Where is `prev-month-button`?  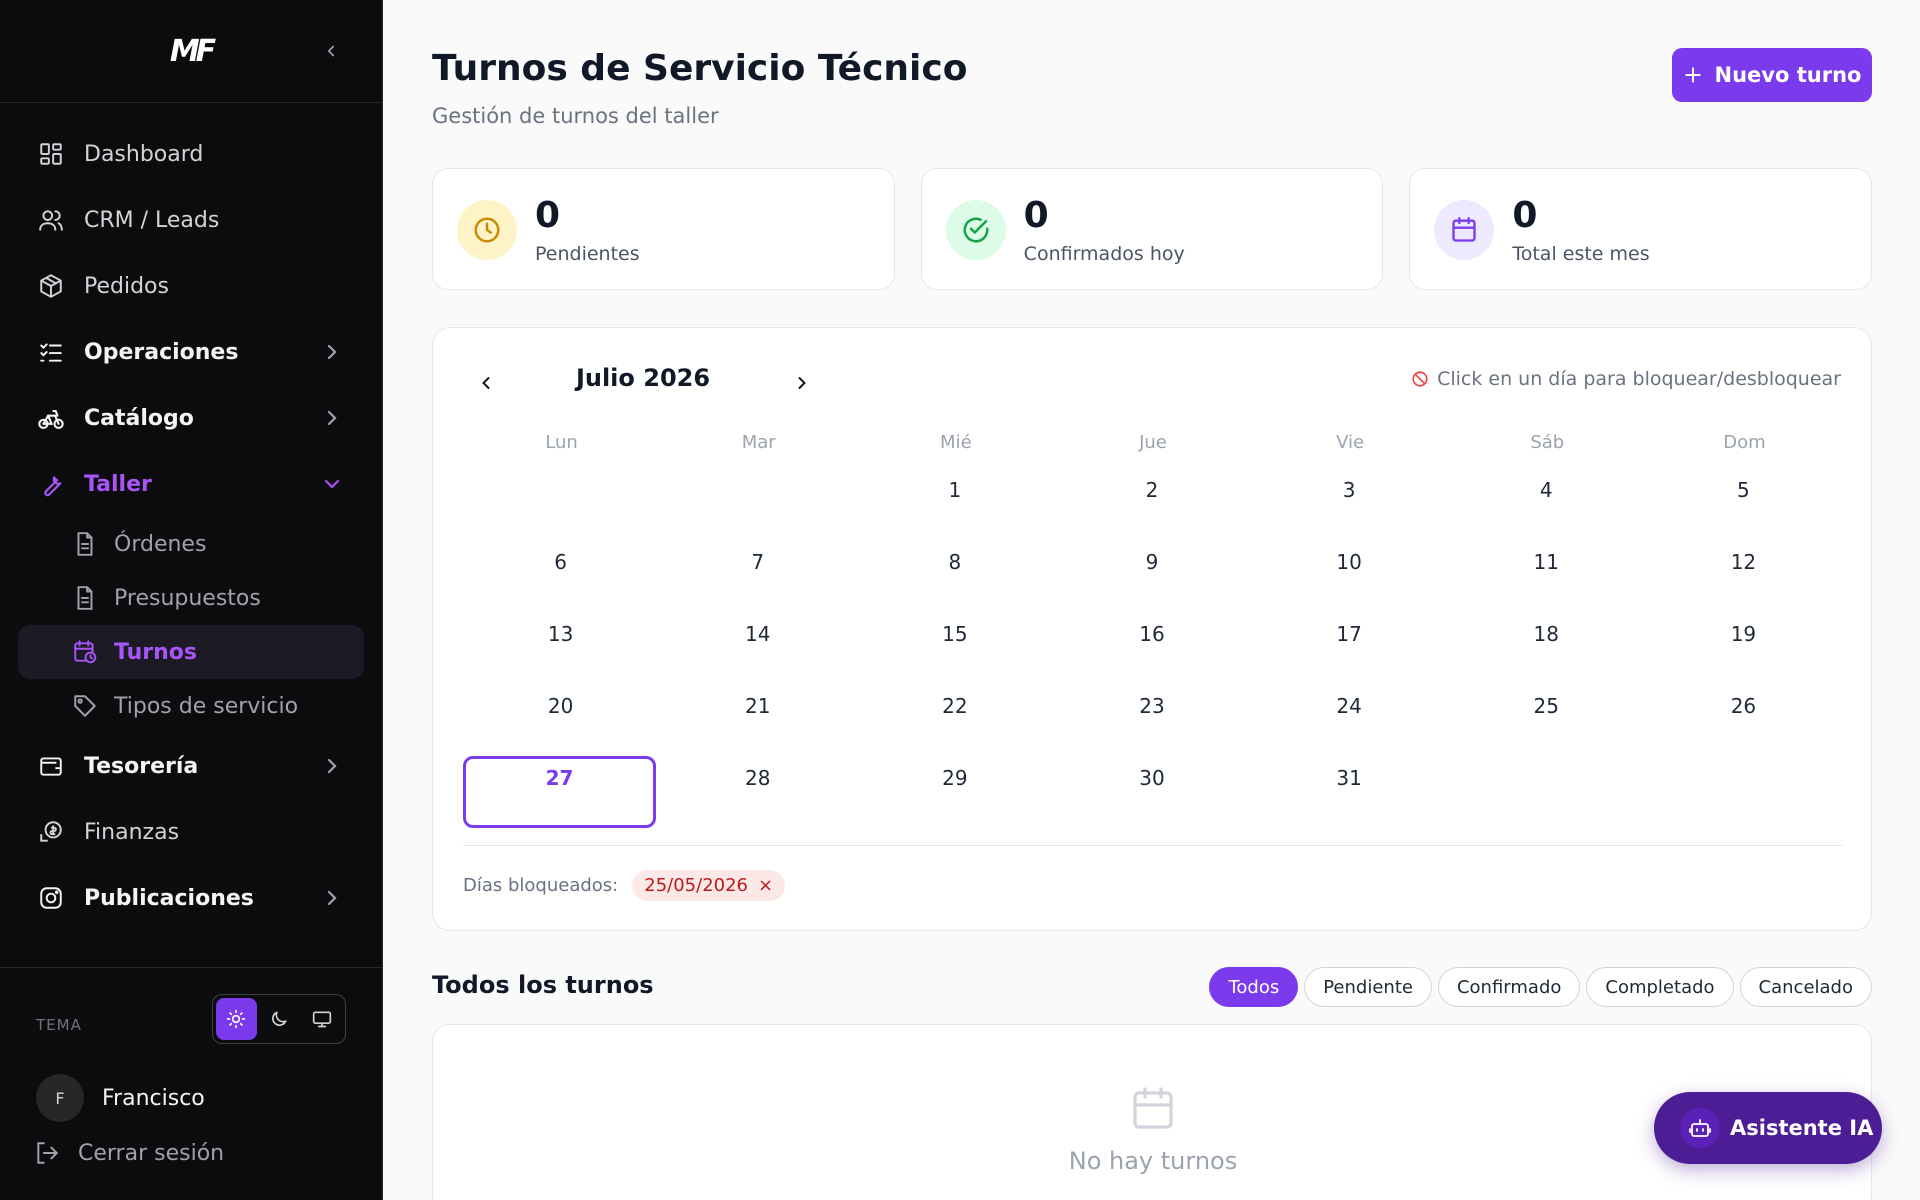 prev-month-button is located at coordinates (486, 383).